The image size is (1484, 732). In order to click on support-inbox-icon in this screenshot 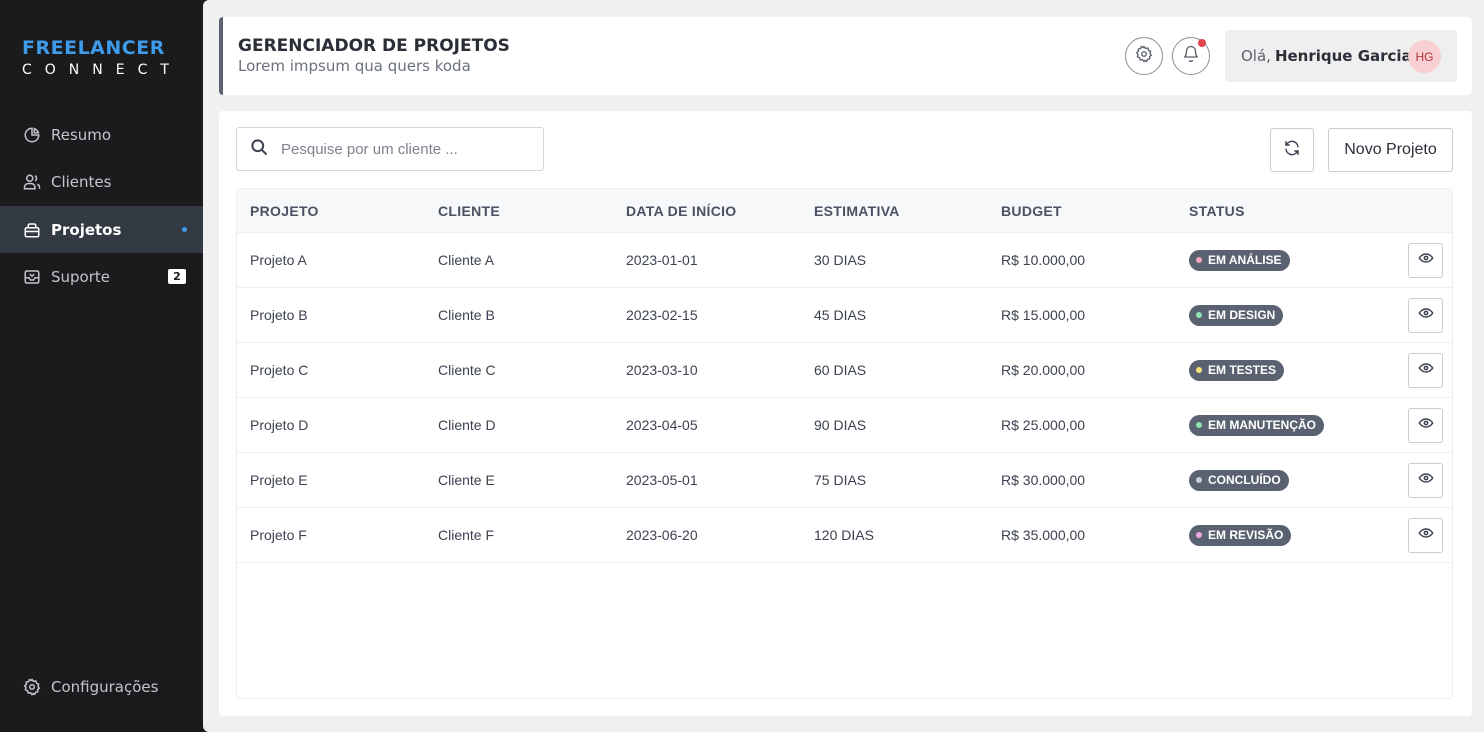, I will do `click(31, 276)`.